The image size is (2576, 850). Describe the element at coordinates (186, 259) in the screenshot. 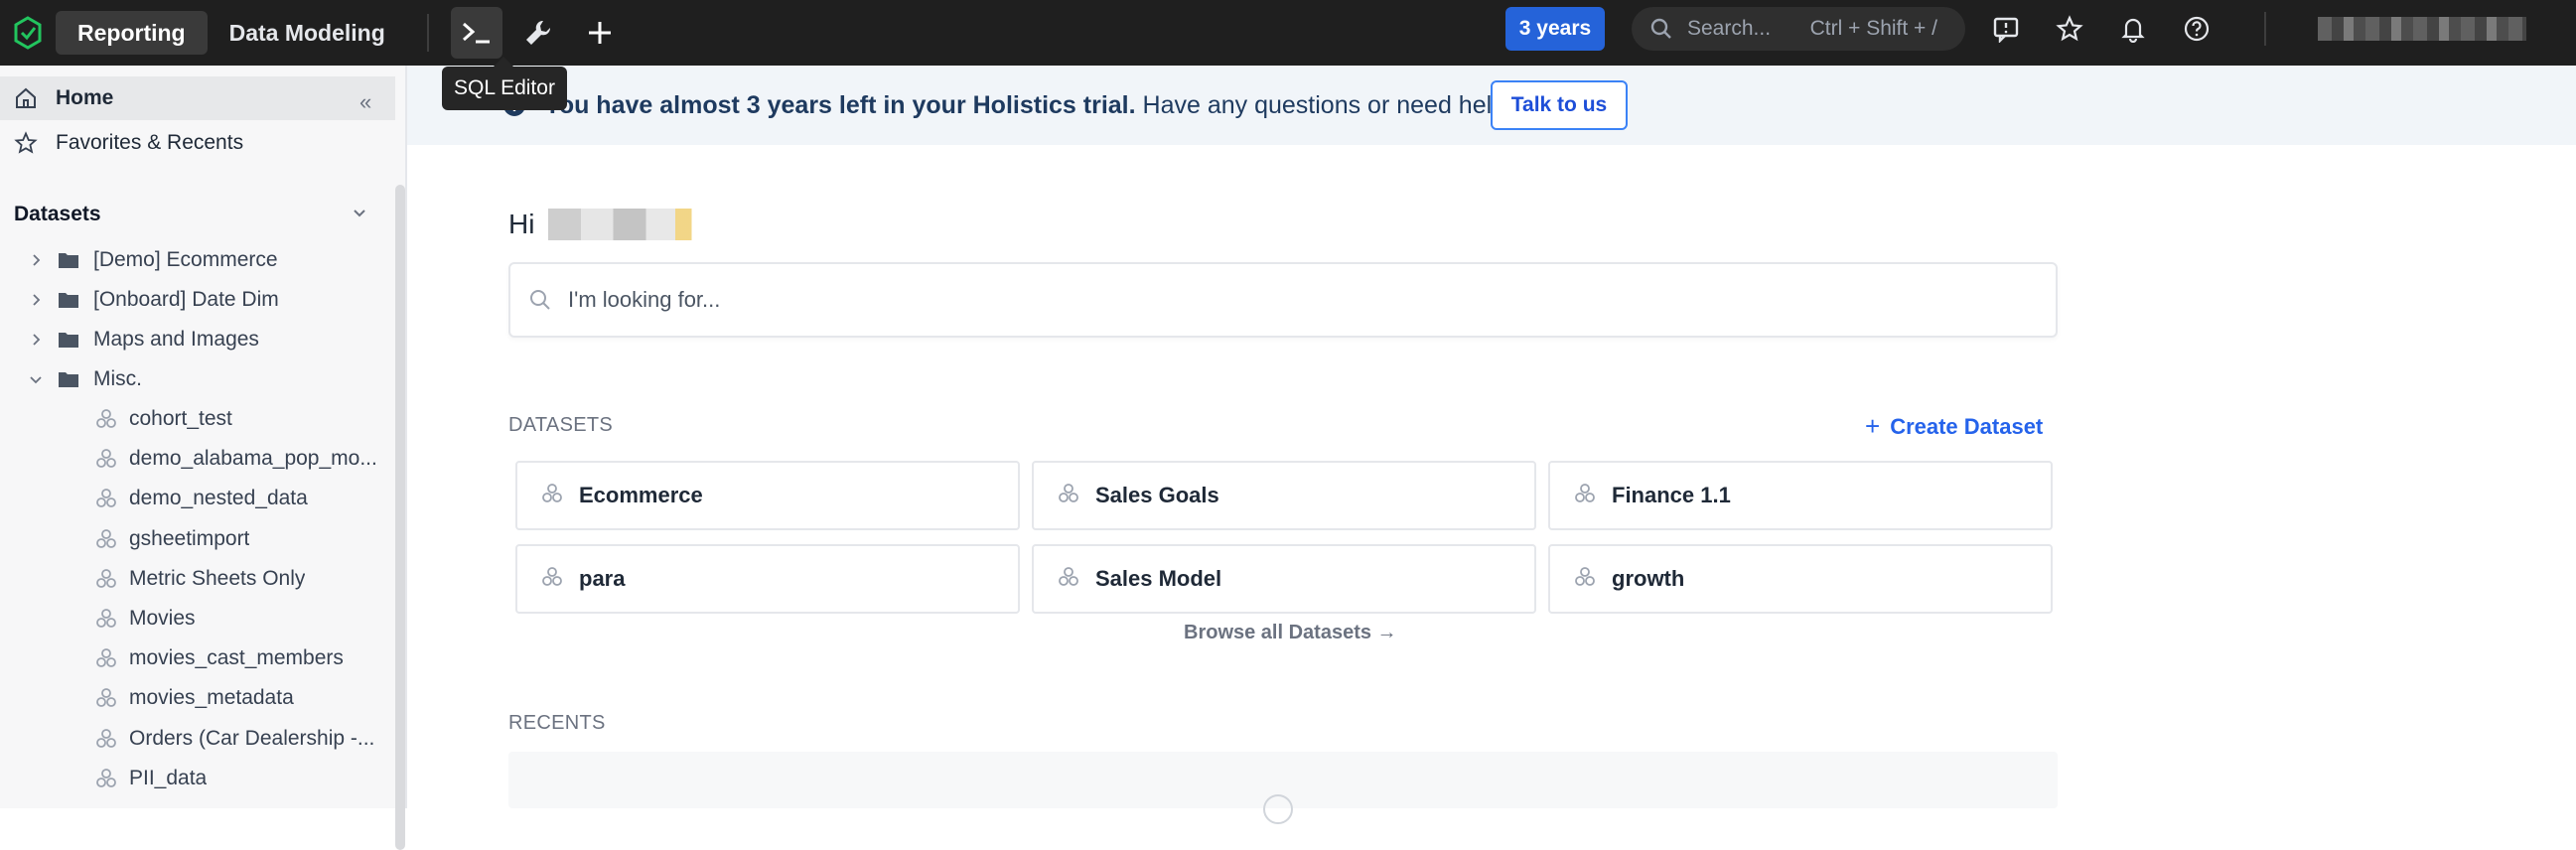

I see `folder-label: [Demo] Ecommerce` at that location.